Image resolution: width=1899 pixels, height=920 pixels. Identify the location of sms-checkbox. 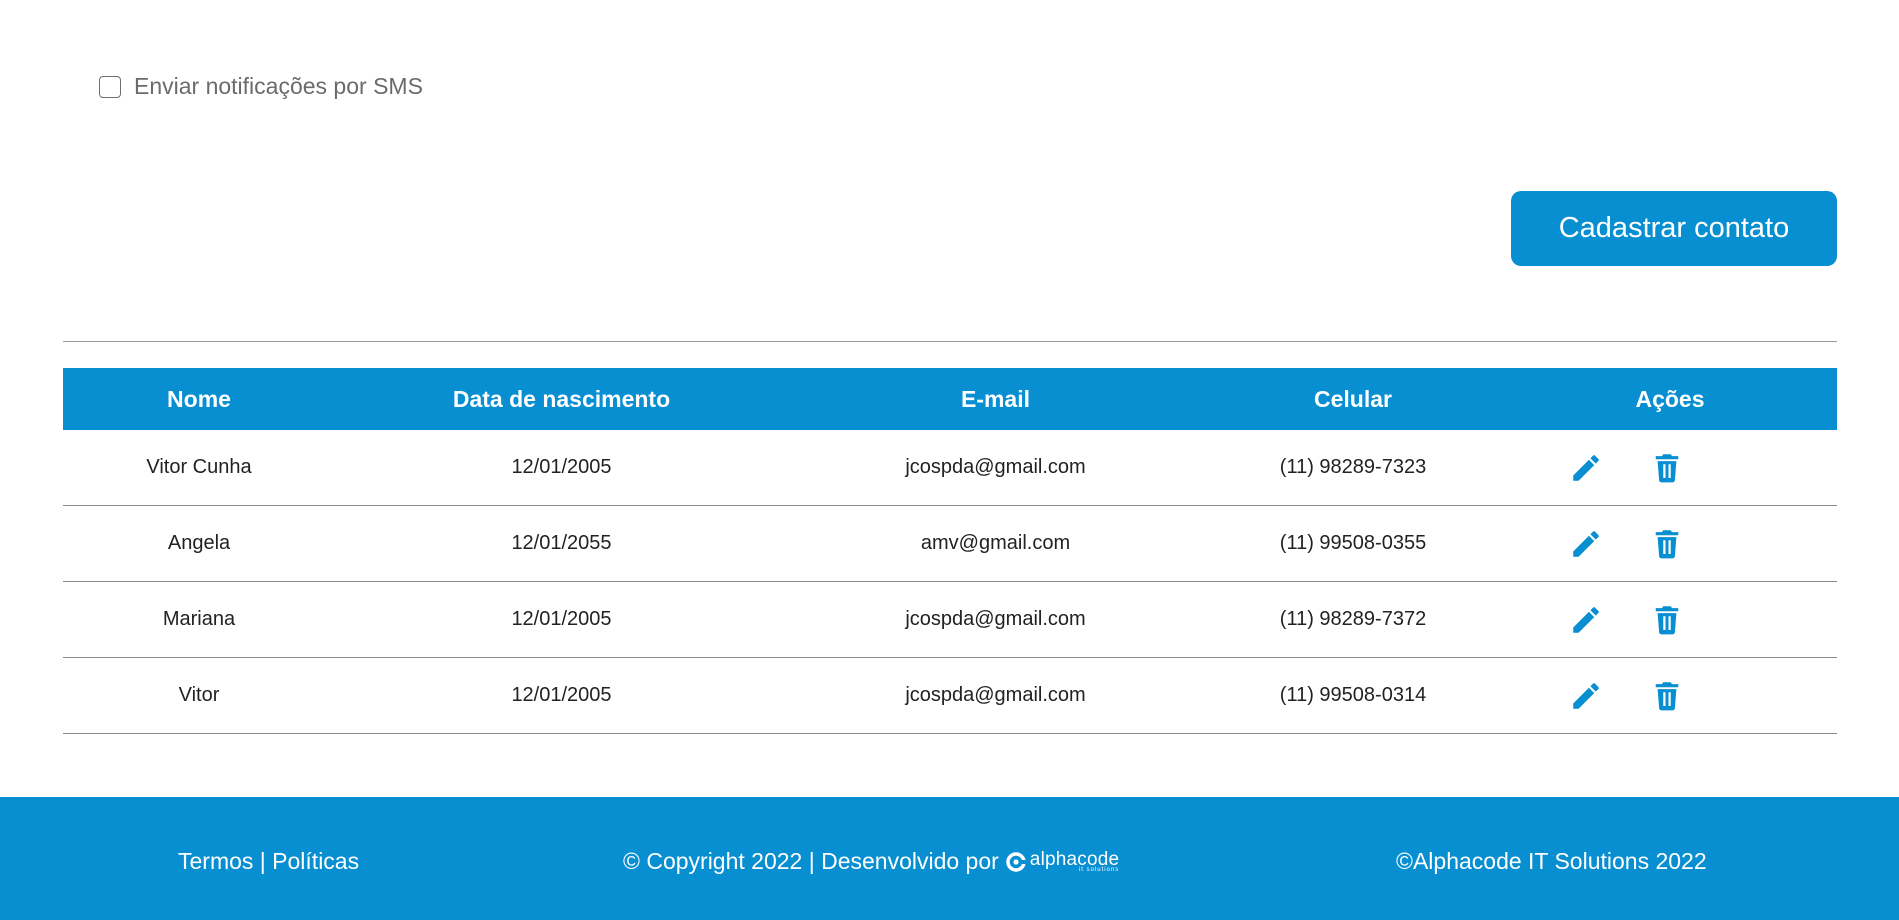
(110, 86).